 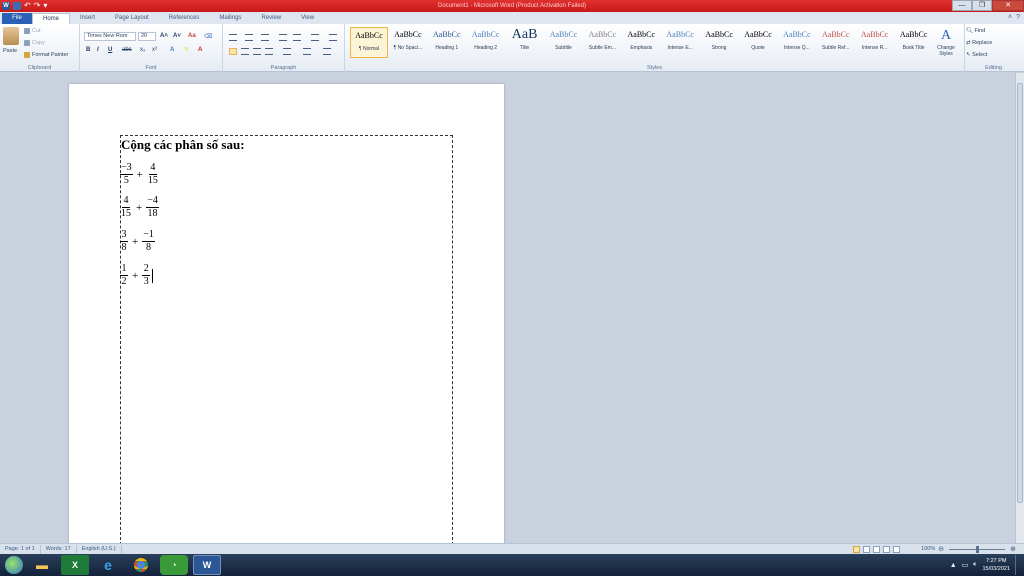 What do you see at coordinates (887, 549) in the screenshot?
I see `outline-view-icon` at bounding box center [887, 549].